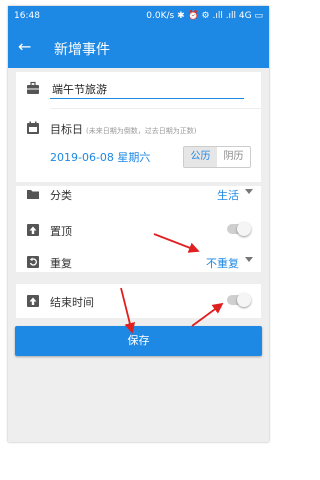 Image resolution: width=320 pixels, height=480 pixels. I want to click on annotation-arrows, so click(172, 283).